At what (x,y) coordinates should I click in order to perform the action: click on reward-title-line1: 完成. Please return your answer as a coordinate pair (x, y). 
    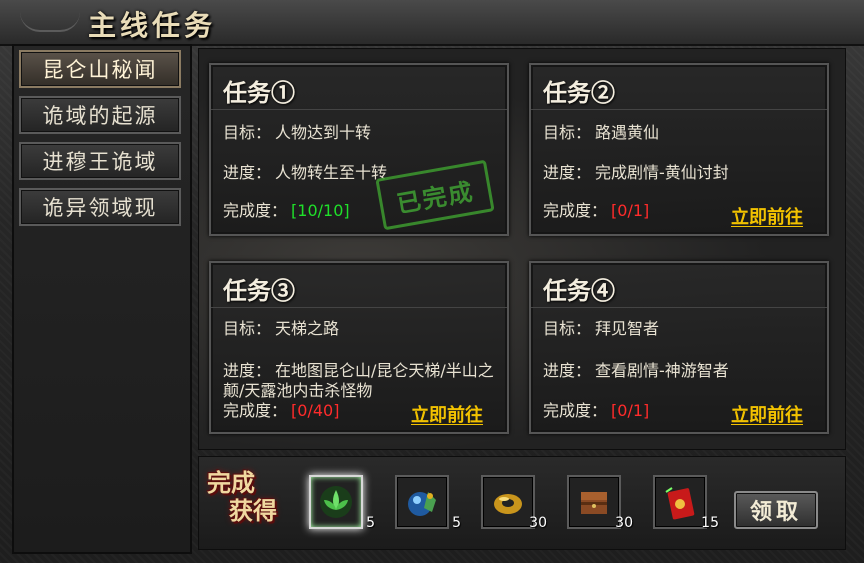
    Looking at the image, I should click on (231, 482).